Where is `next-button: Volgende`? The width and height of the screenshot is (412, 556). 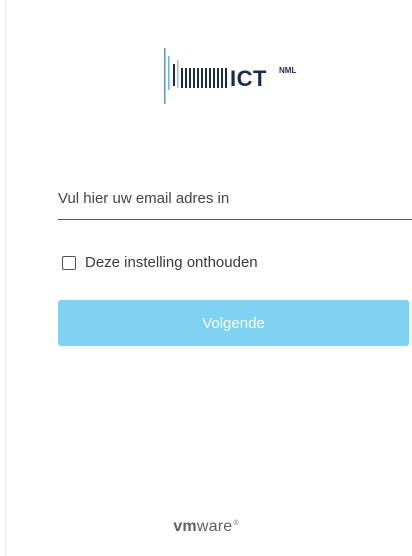 next-button: Volgende is located at coordinates (233, 323).